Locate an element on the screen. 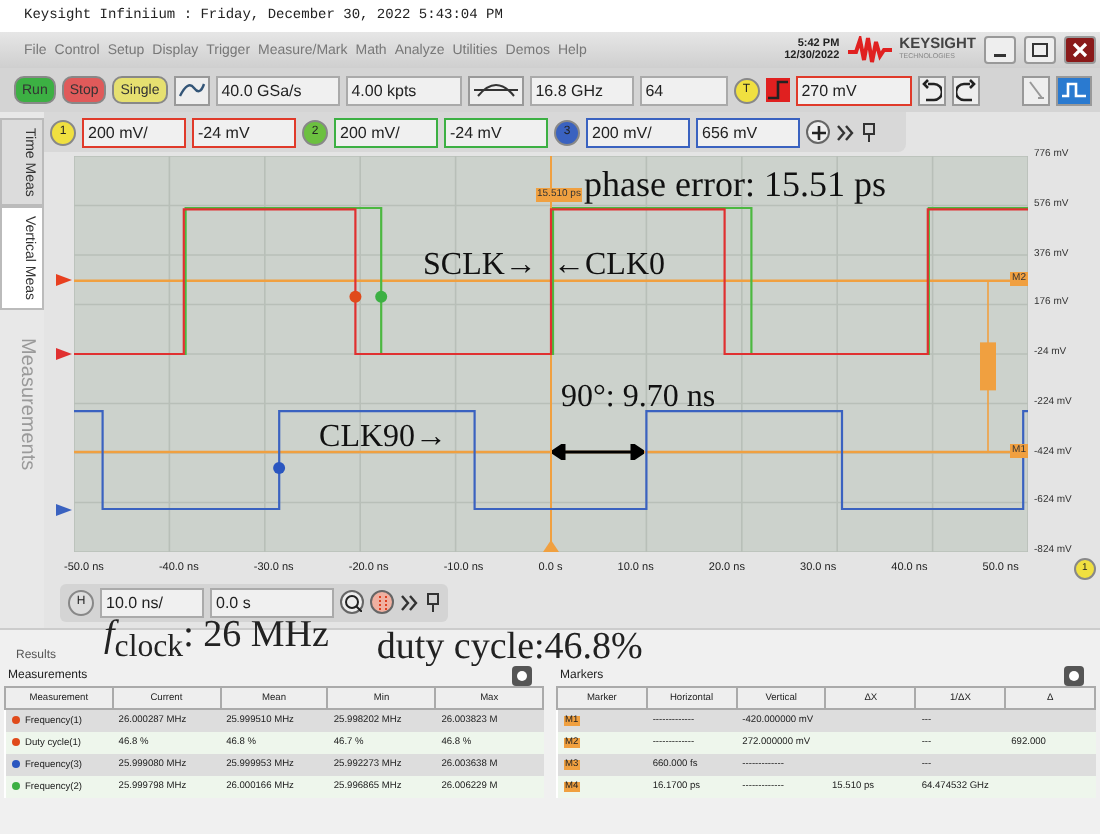 The image size is (1100, 834). maximize-icon is located at coordinates (1040, 50).